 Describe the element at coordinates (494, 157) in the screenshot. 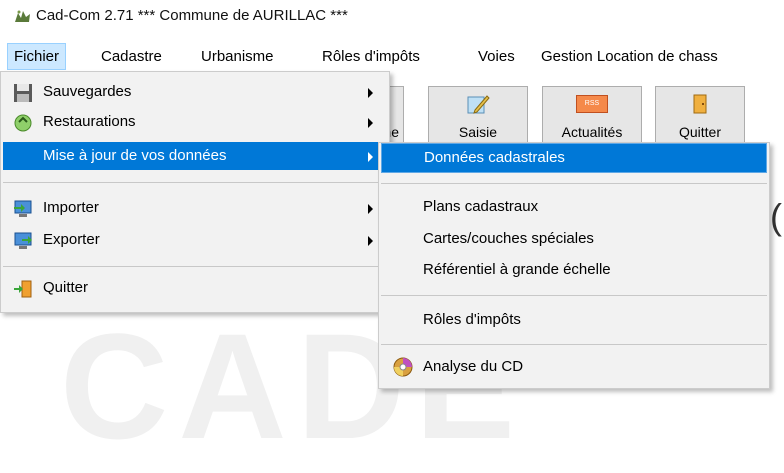

I see `donnees-cadastrales-label: Données cadastrales` at that location.